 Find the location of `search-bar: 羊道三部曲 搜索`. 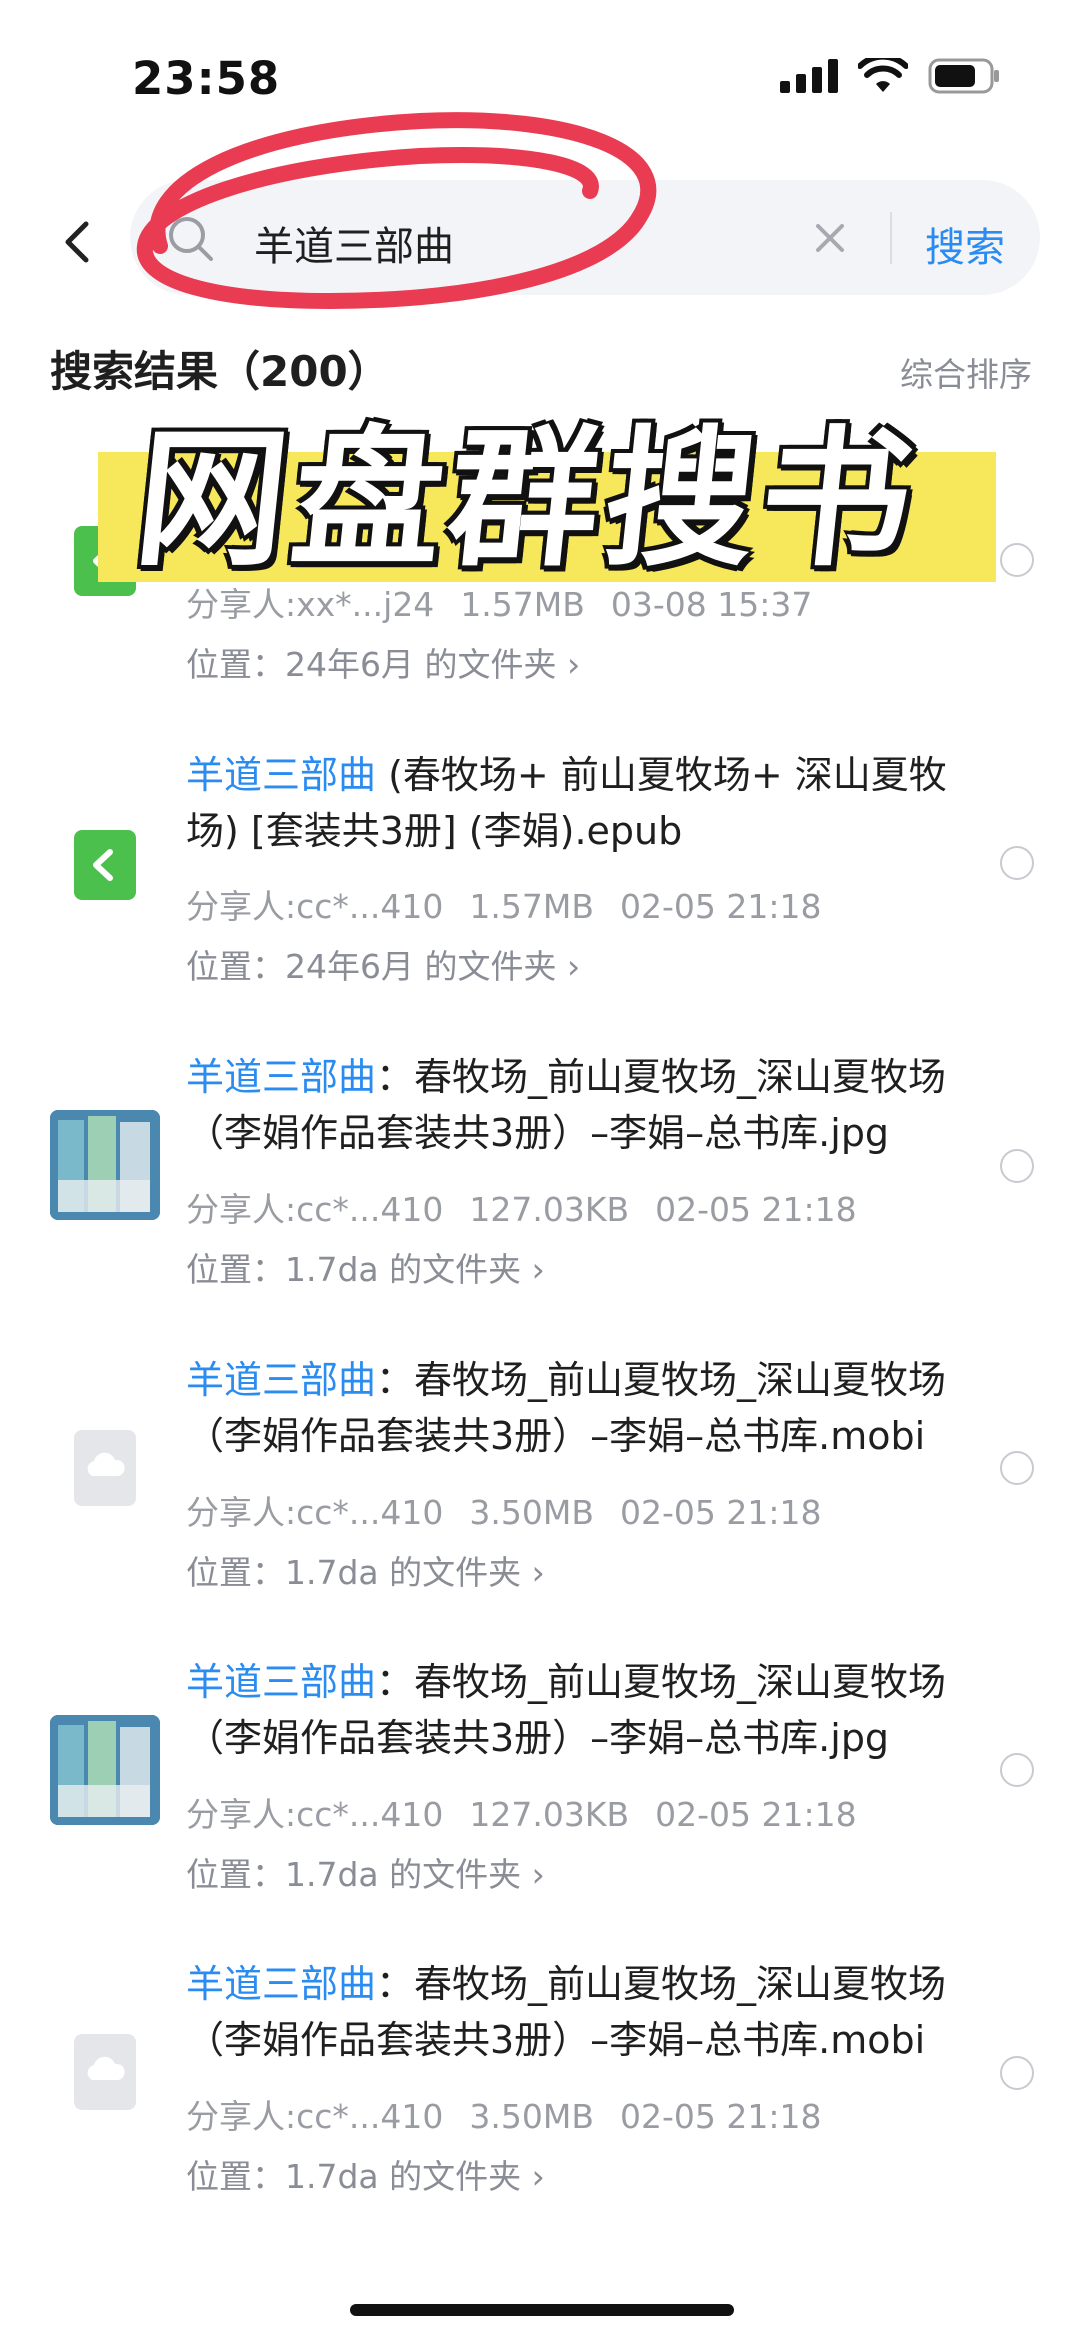

search-bar: 羊道三部曲 搜索 is located at coordinates (585, 237).